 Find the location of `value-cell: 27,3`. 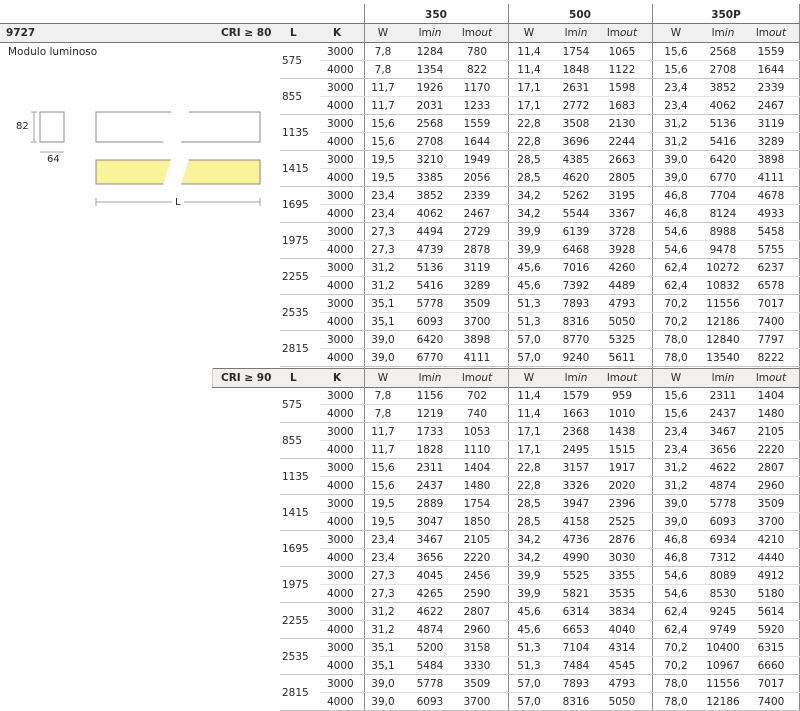

value-cell: 27,3 is located at coordinates (383, 232).